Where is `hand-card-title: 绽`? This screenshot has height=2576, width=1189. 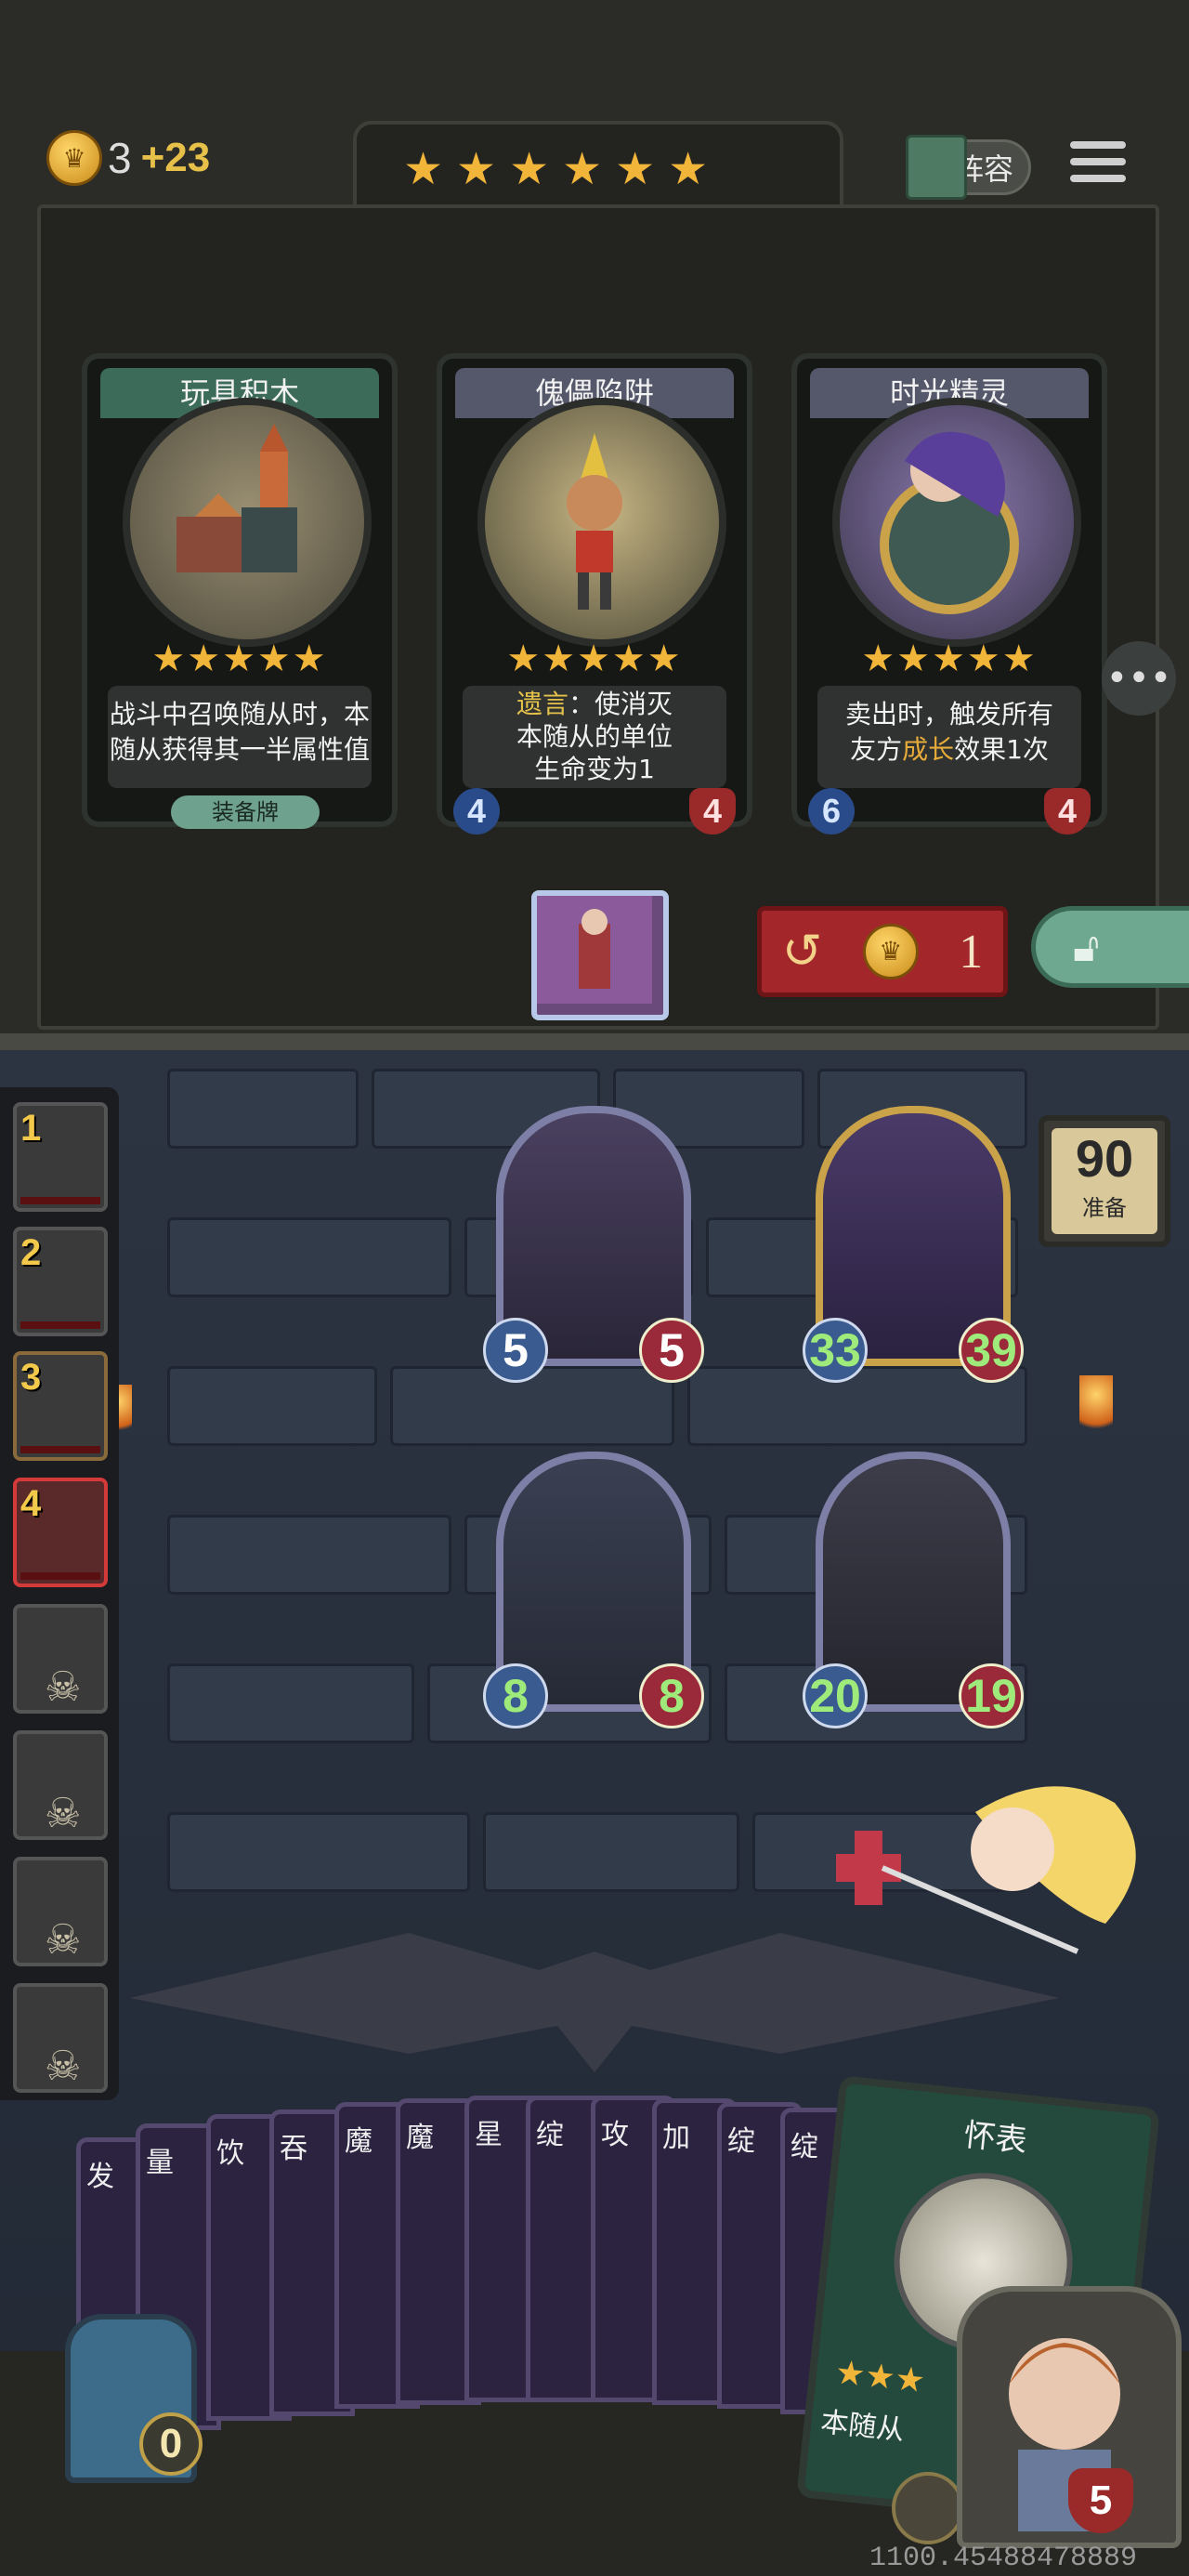 hand-card-title: 绽 is located at coordinates (550, 2135).